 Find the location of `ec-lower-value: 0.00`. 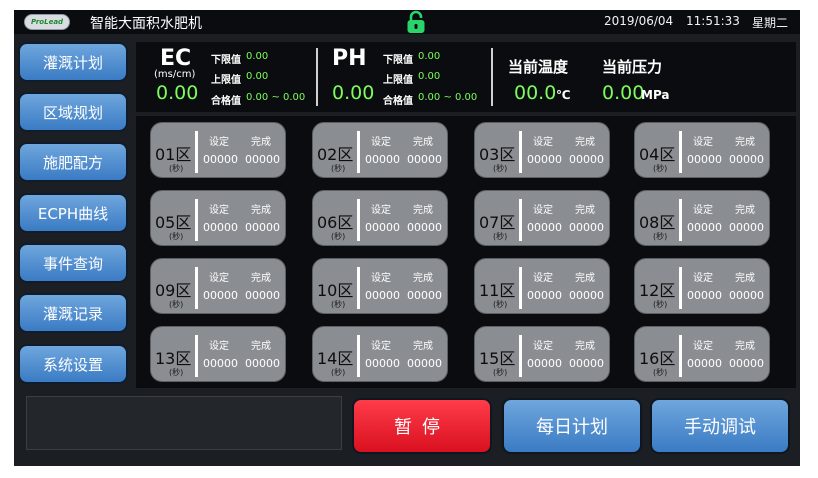

ec-lower-value: 0.00 is located at coordinates (257, 56).